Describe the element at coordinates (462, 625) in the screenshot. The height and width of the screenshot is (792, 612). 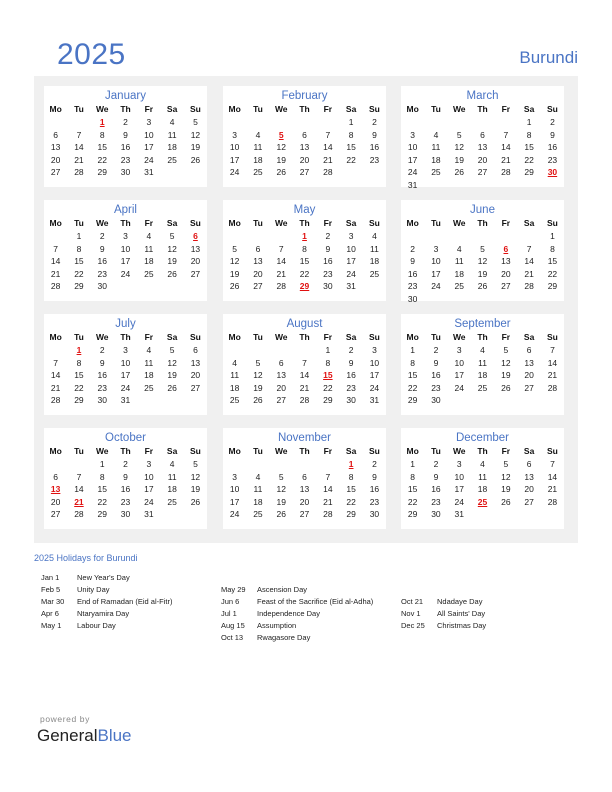
I see `holiday-name: Christmas Day` at that location.